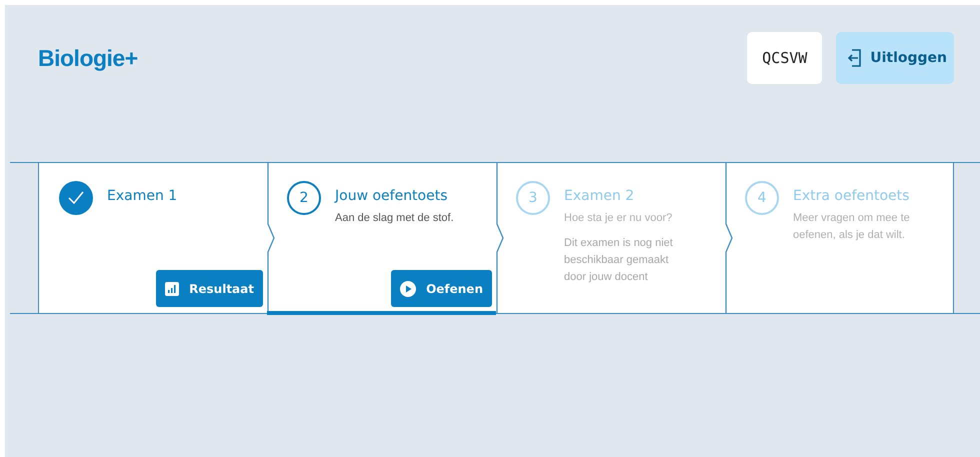 This screenshot has width=980, height=457. Describe the element at coordinates (784, 58) in the screenshot. I see `class-code: QCSVW` at that location.